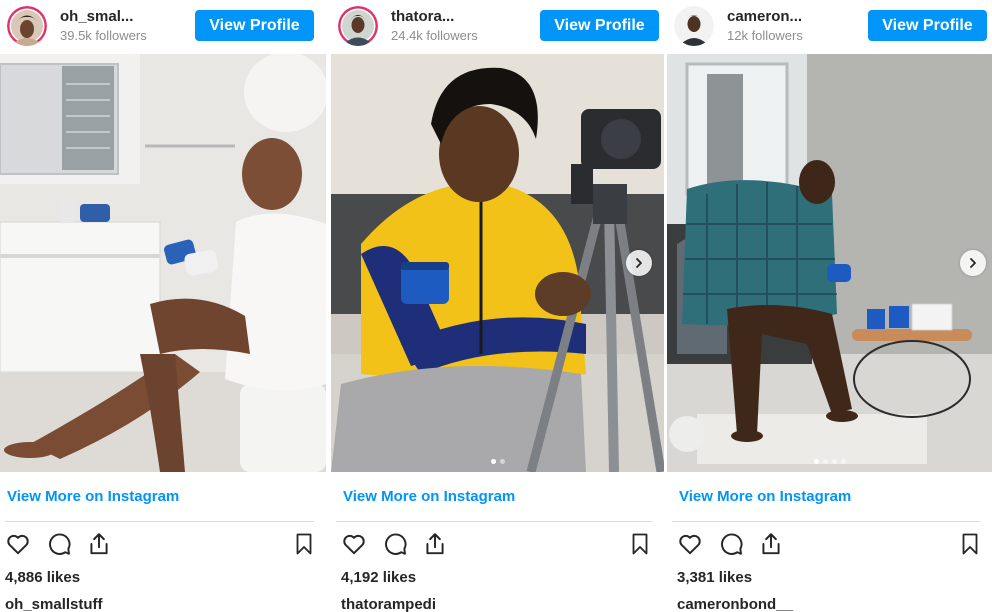 Image resolution: width=992 pixels, height=612 pixels. I want to click on post-header: thatora... 24.4k followers View Profile, so click(497, 27).